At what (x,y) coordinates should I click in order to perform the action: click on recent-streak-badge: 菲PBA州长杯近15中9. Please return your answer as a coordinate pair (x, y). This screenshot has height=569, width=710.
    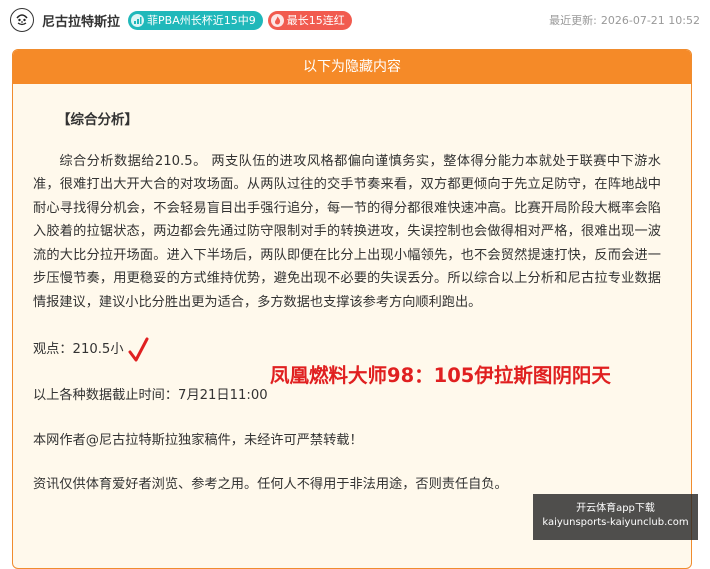
    Looking at the image, I should click on (195, 20).